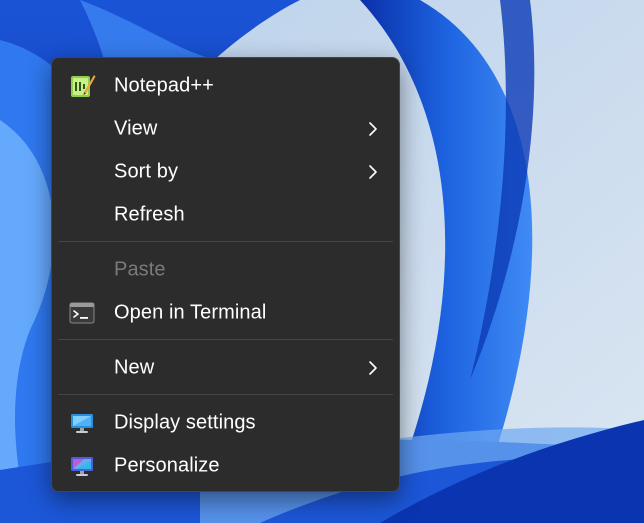 This screenshot has height=523, width=644. What do you see at coordinates (225, 215) in the screenshot?
I see `menu-item-refresh: Refresh` at bounding box center [225, 215].